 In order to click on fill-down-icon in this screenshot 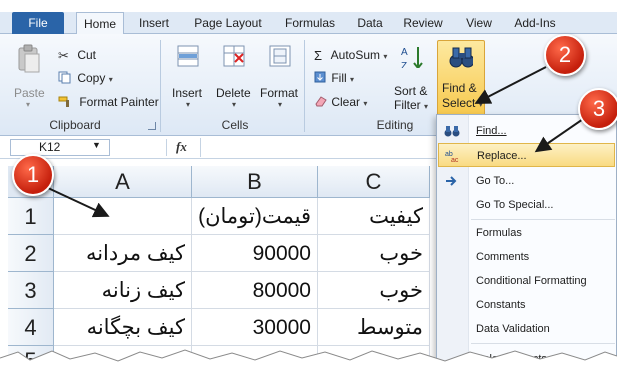, I will do `click(321, 78)`.